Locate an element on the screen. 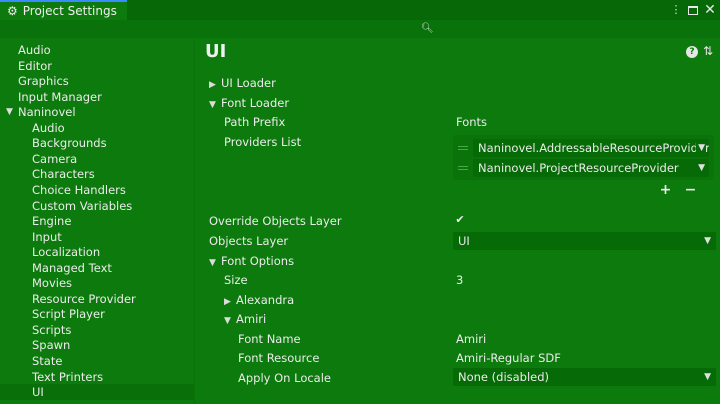  sidebar-item-label: UI is located at coordinates (38, 392).